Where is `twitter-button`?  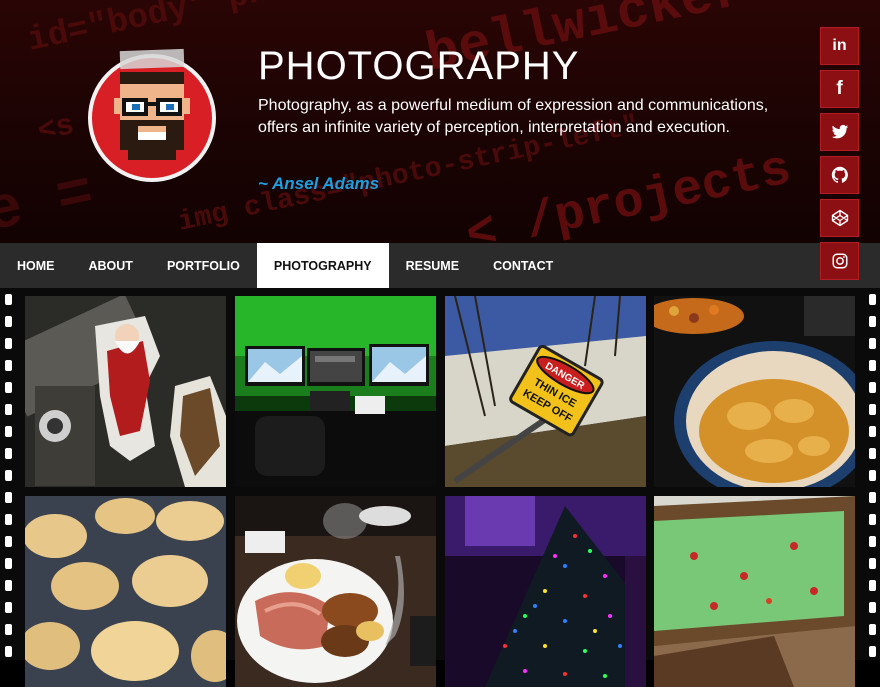 twitter-button is located at coordinates (839, 132).